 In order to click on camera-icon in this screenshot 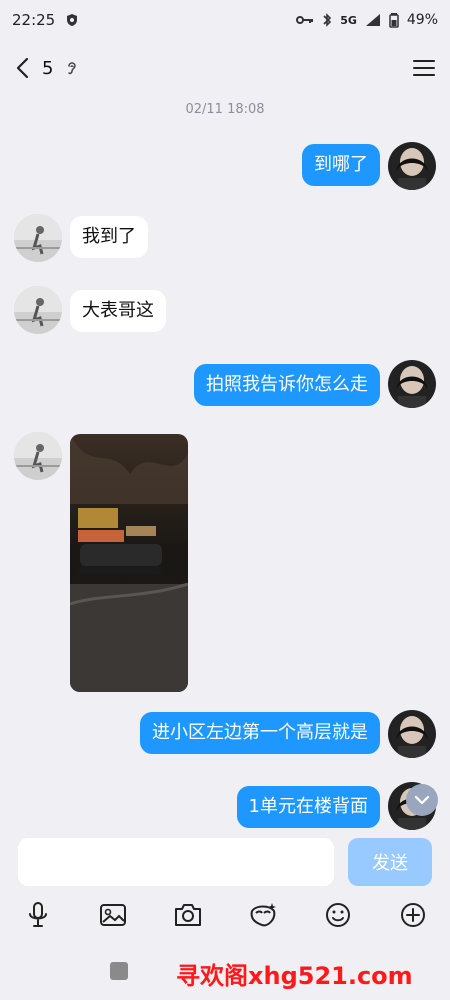, I will do `click(188, 915)`.